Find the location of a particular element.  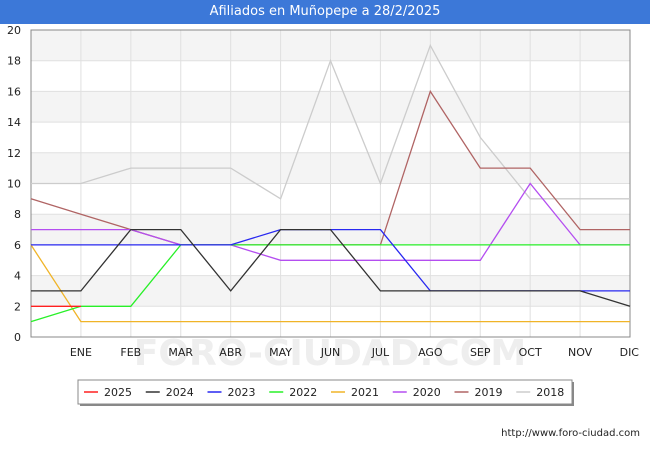

legend-label: 2023 is located at coordinates (242, 392).